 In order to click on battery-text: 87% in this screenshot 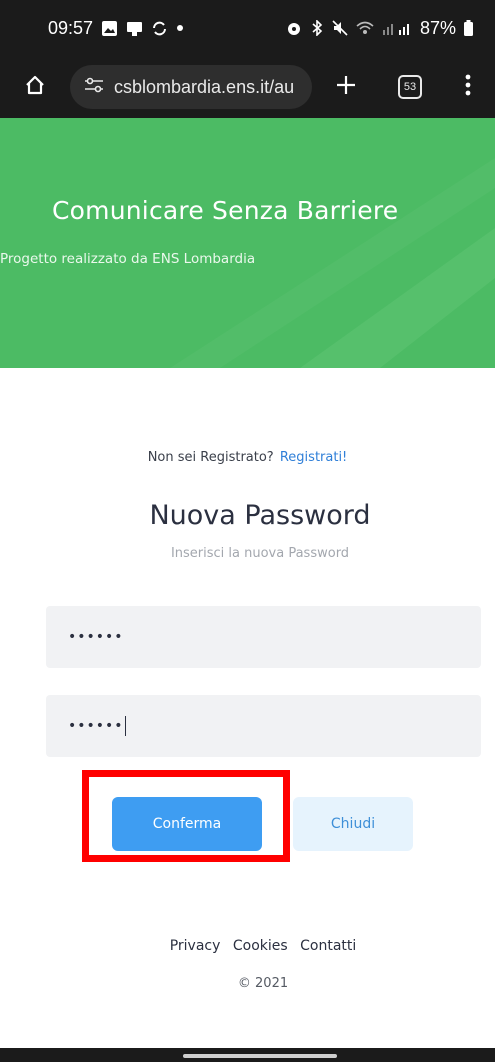, I will do `click(437, 27)`.